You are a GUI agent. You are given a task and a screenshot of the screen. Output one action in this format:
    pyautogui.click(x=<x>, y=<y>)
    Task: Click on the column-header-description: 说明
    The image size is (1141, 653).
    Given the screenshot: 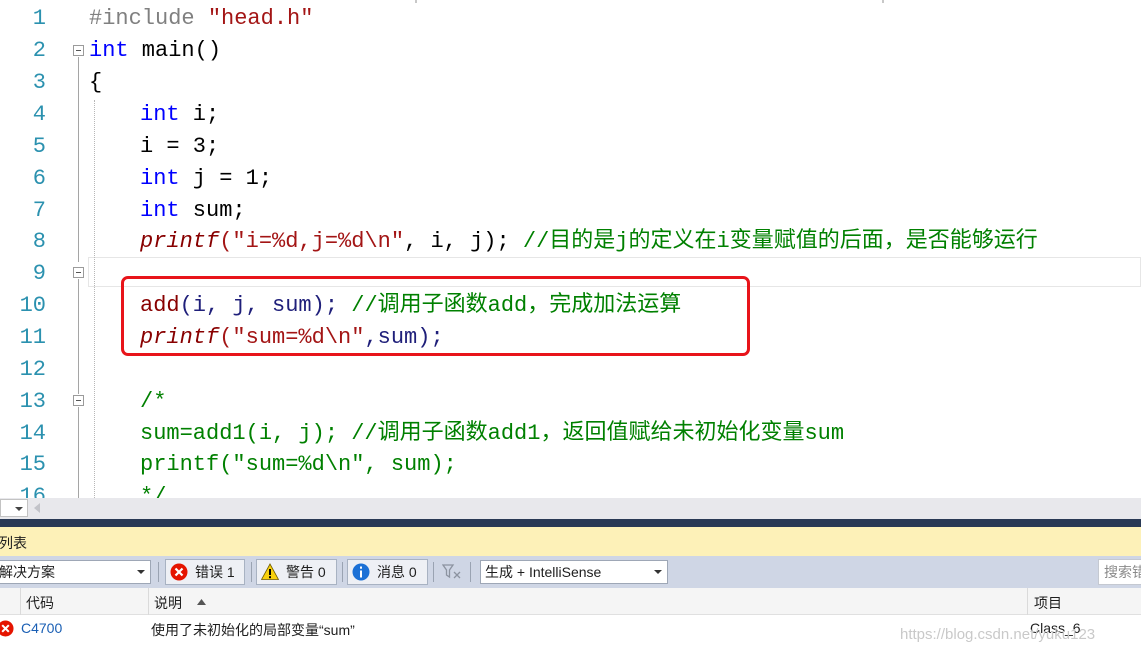 What is the action you would take?
    pyautogui.click(x=168, y=603)
    